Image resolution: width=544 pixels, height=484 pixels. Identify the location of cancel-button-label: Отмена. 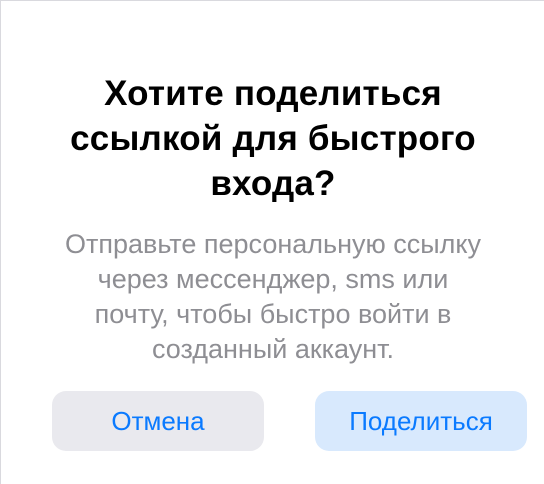
(158, 420).